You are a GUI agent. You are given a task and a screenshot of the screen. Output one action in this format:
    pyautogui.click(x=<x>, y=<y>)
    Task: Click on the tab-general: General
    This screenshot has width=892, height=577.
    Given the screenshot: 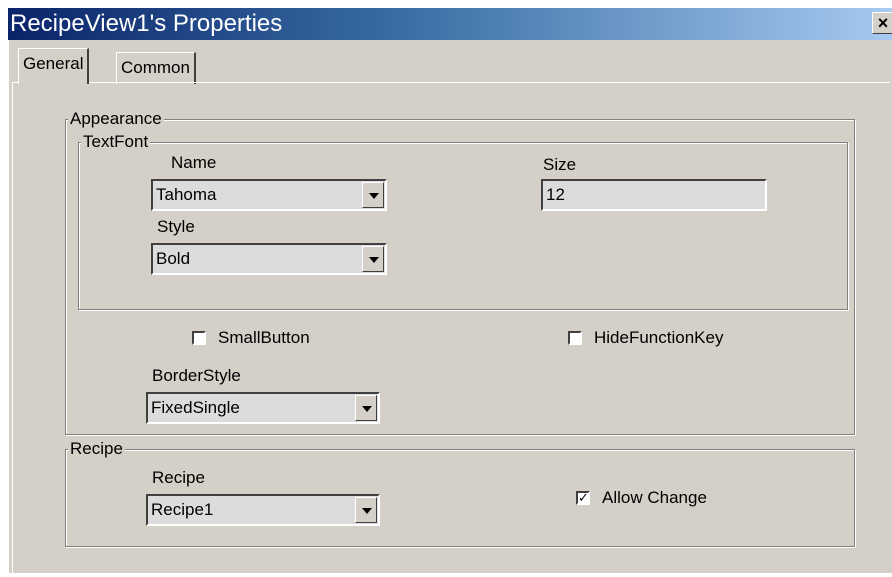 What is the action you would take?
    pyautogui.click(x=54, y=66)
    